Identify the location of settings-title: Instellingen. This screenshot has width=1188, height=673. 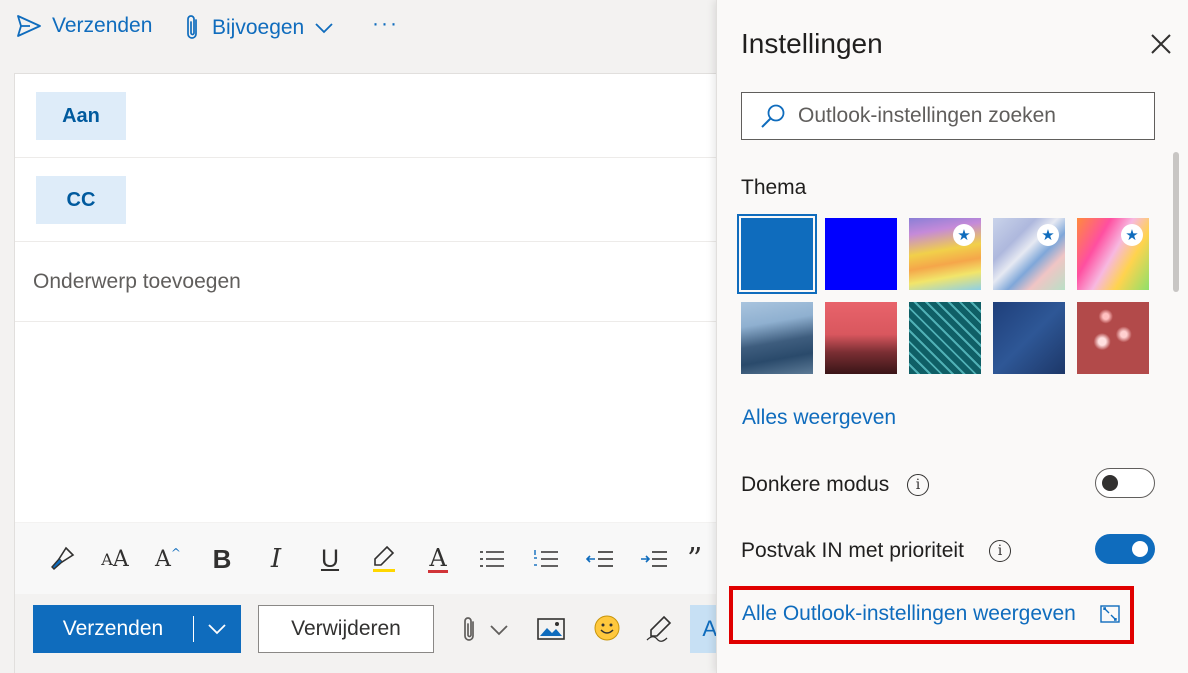
(812, 43).